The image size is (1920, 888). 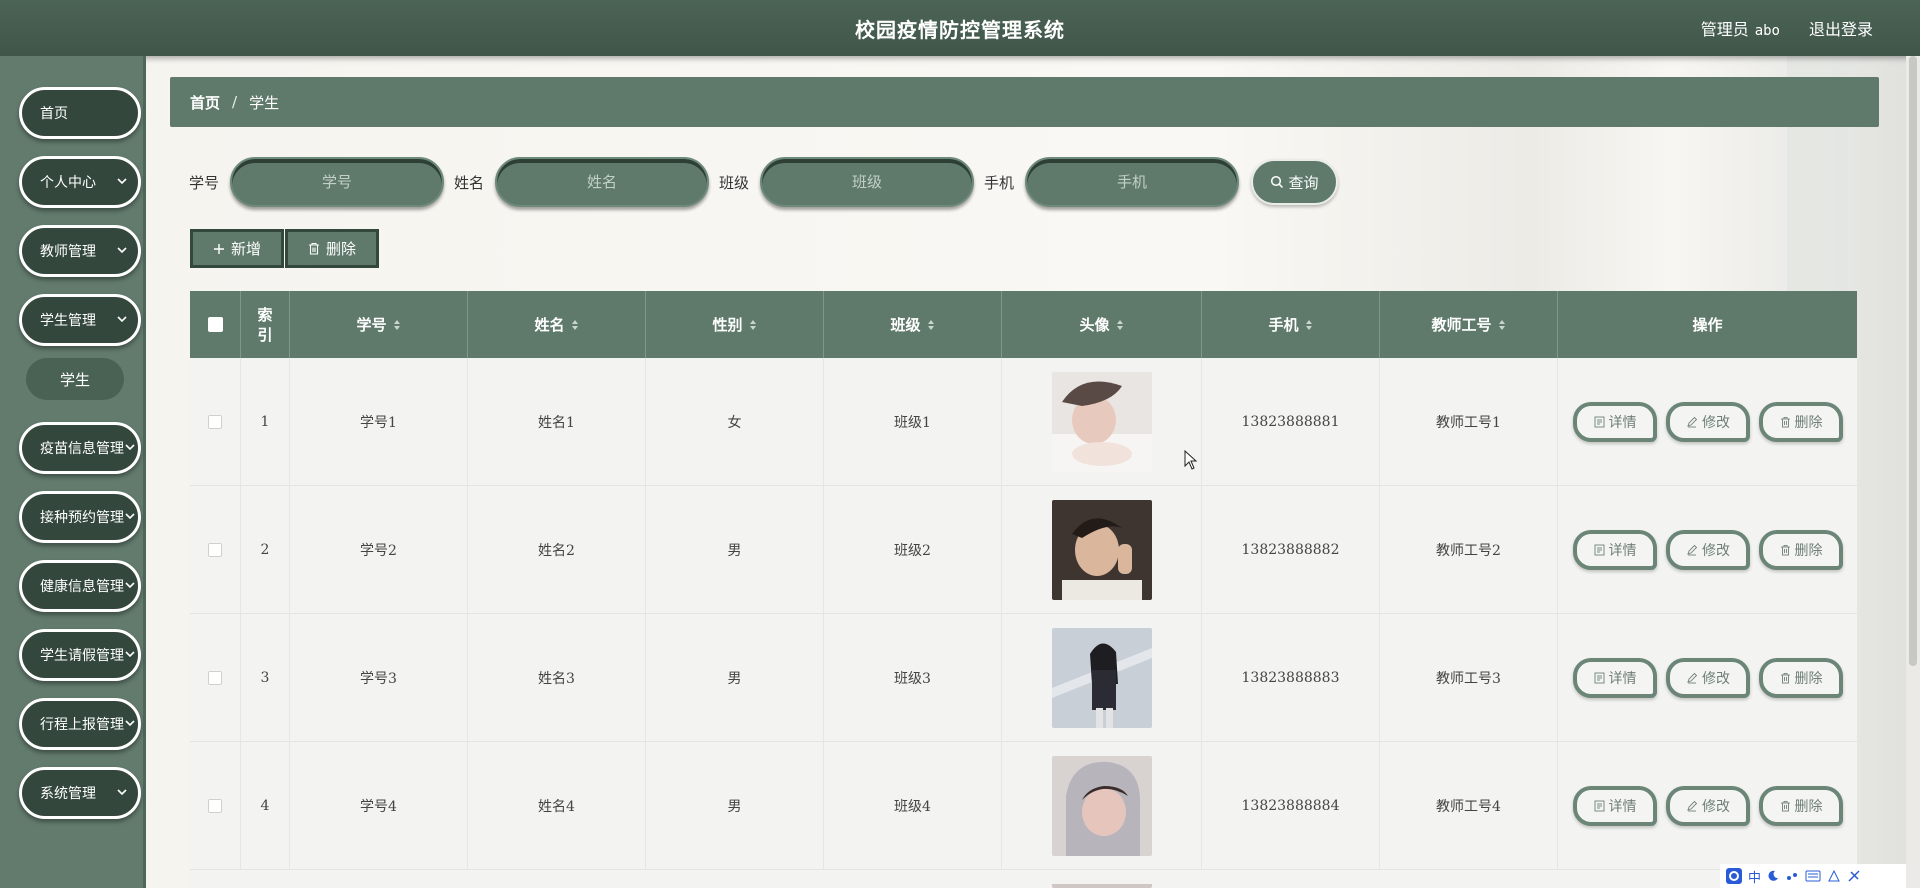 What do you see at coordinates (1277, 182) in the screenshot?
I see `search-icon` at bounding box center [1277, 182].